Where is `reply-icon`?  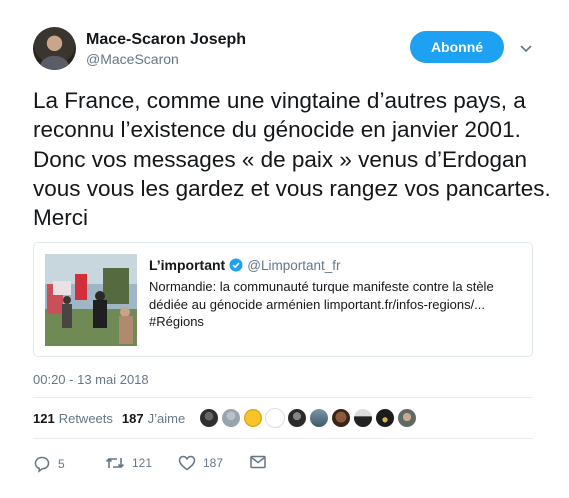
reply-icon is located at coordinates (42, 464).